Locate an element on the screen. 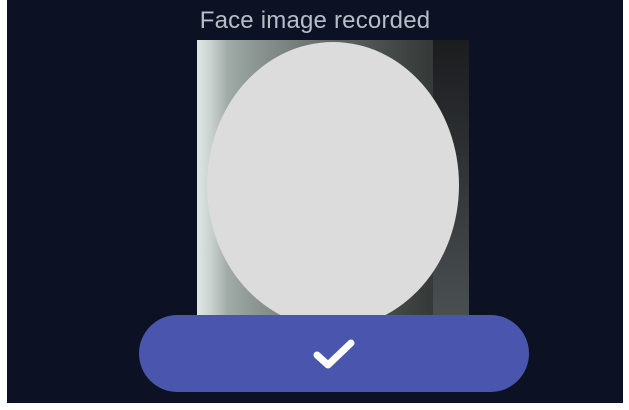 This screenshot has width=629, height=410. check-icon is located at coordinates (334, 353).